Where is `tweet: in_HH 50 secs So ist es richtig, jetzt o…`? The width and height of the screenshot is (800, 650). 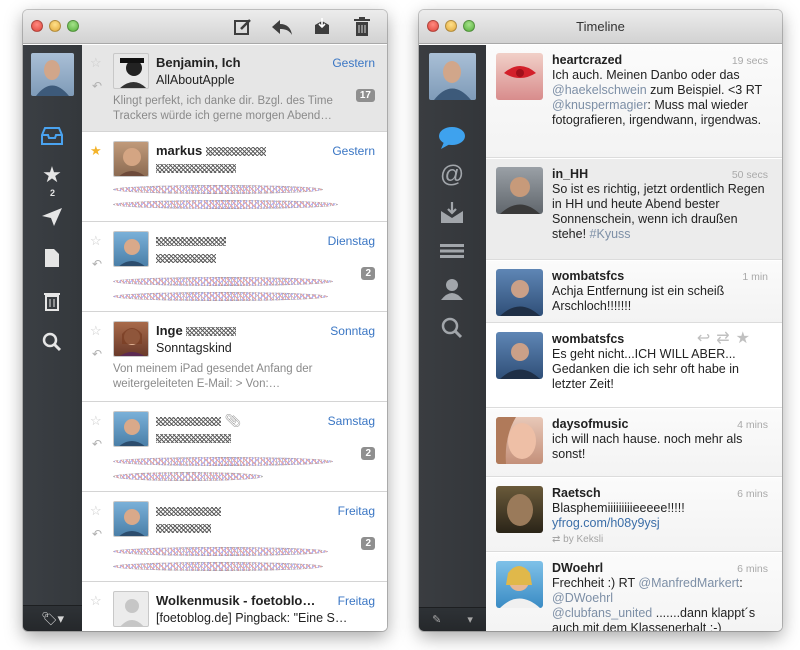 tweet: in_HH 50 secs So ist es richtig, jetzt o… is located at coordinates (634, 209).